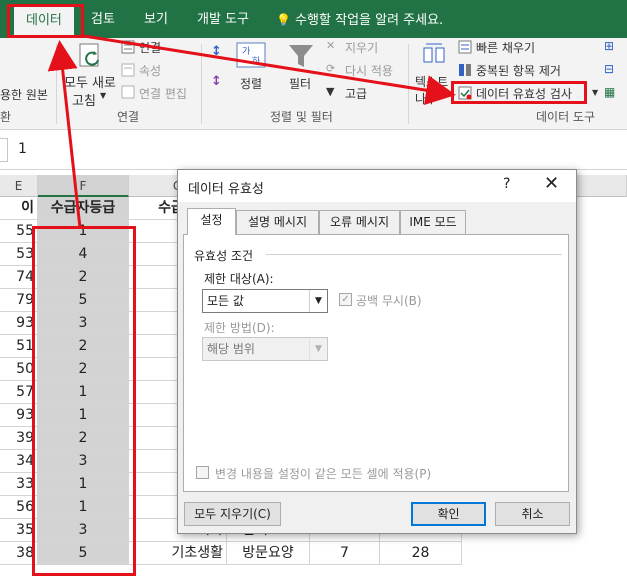  I want to click on tab-ime-mode: IME 모드, so click(433, 222).